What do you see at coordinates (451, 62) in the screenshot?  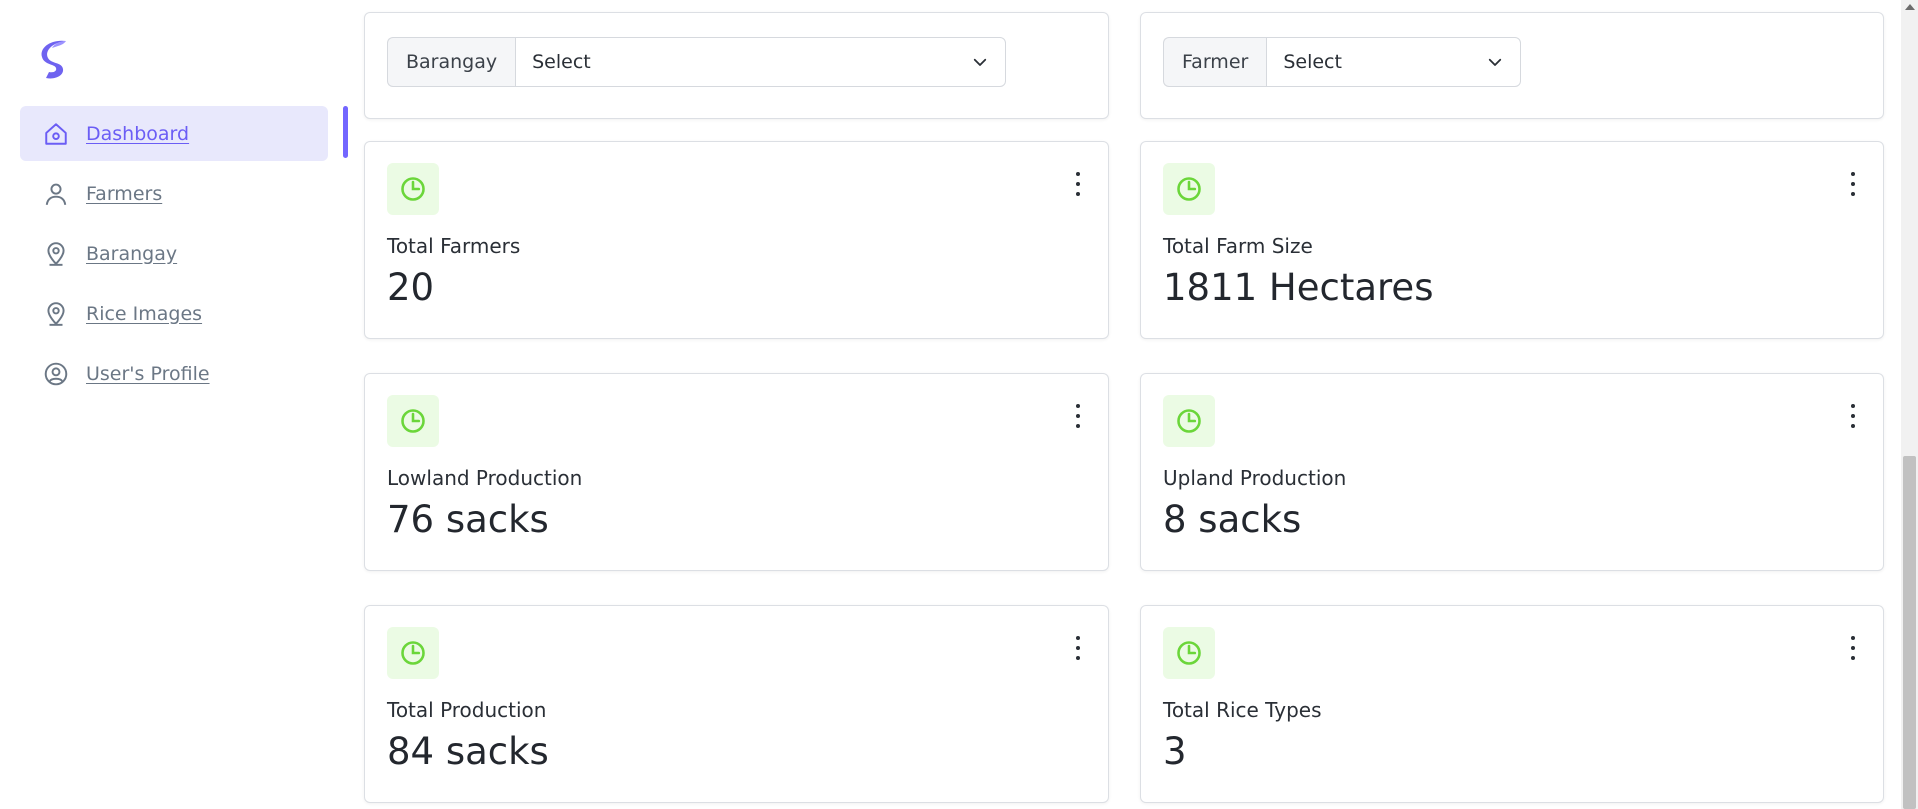 I see `barangay-filter-label: Barangay` at bounding box center [451, 62].